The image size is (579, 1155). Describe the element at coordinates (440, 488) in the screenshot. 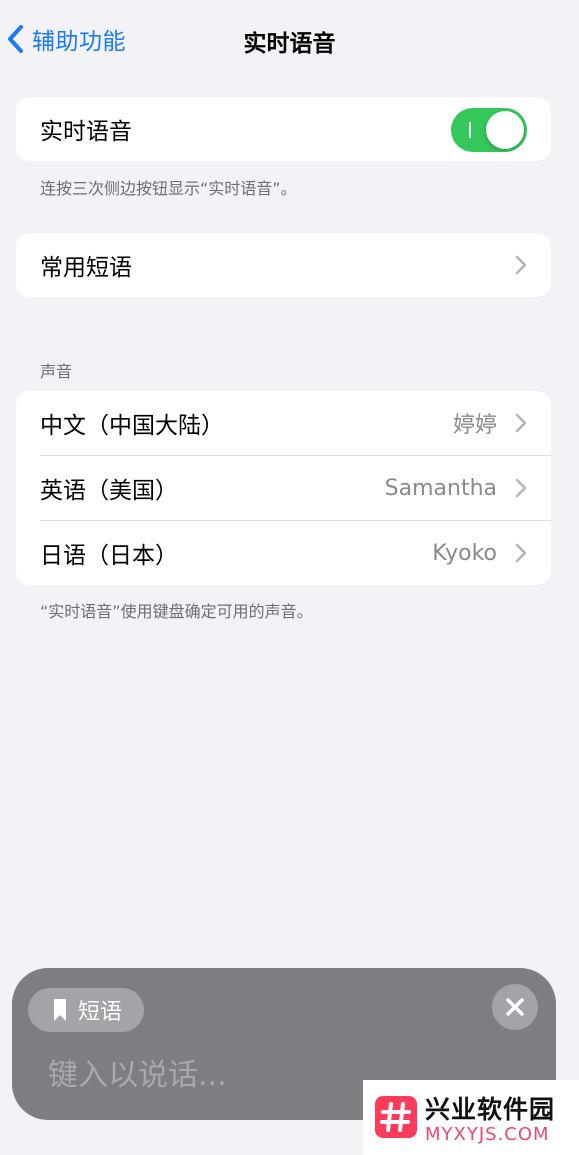

I see `voice-name-value: Samantha` at that location.